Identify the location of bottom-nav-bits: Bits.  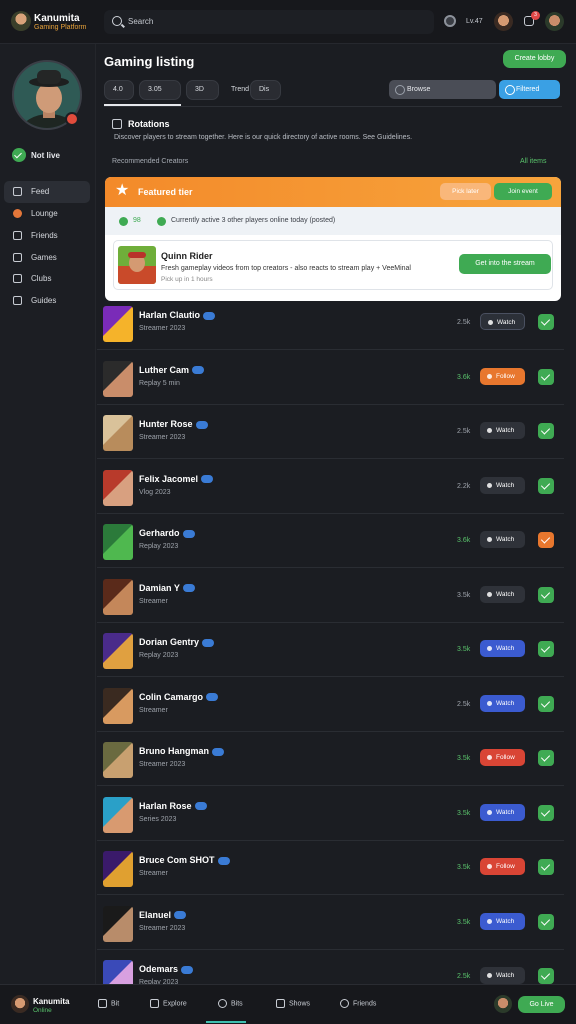
(230, 1003).